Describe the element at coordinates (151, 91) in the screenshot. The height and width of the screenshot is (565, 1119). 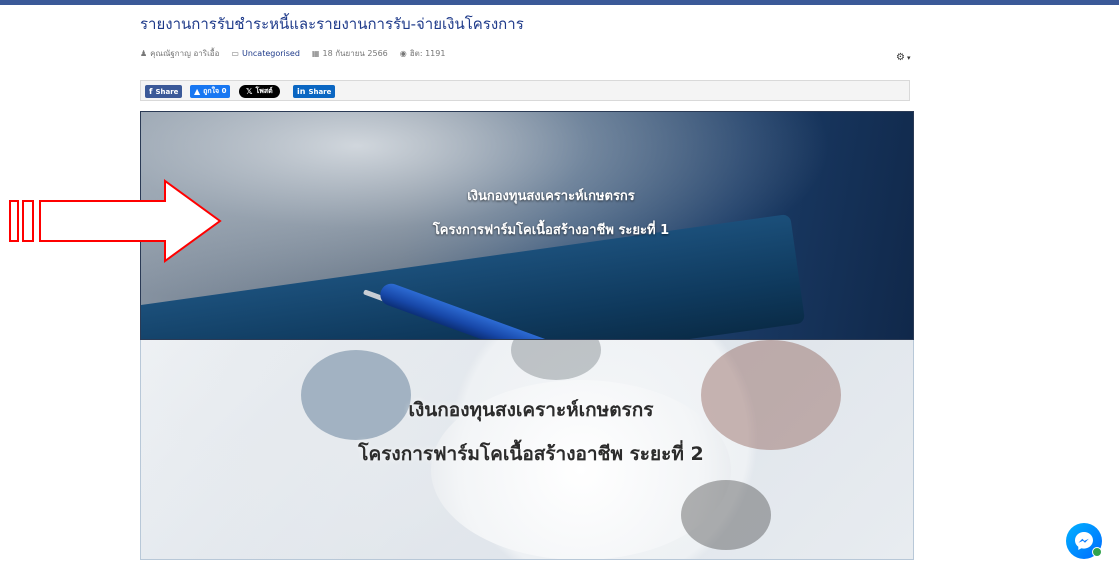
I see `facebook-icon: f` at that location.